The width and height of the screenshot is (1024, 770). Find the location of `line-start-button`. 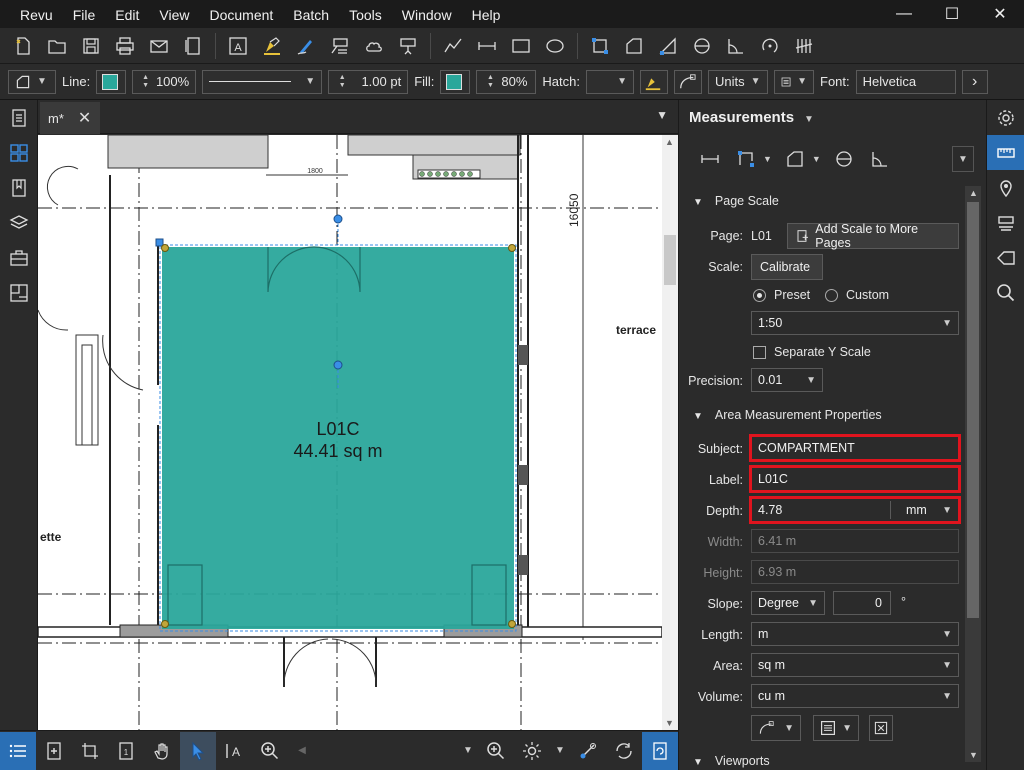

line-start-button is located at coordinates (688, 81).